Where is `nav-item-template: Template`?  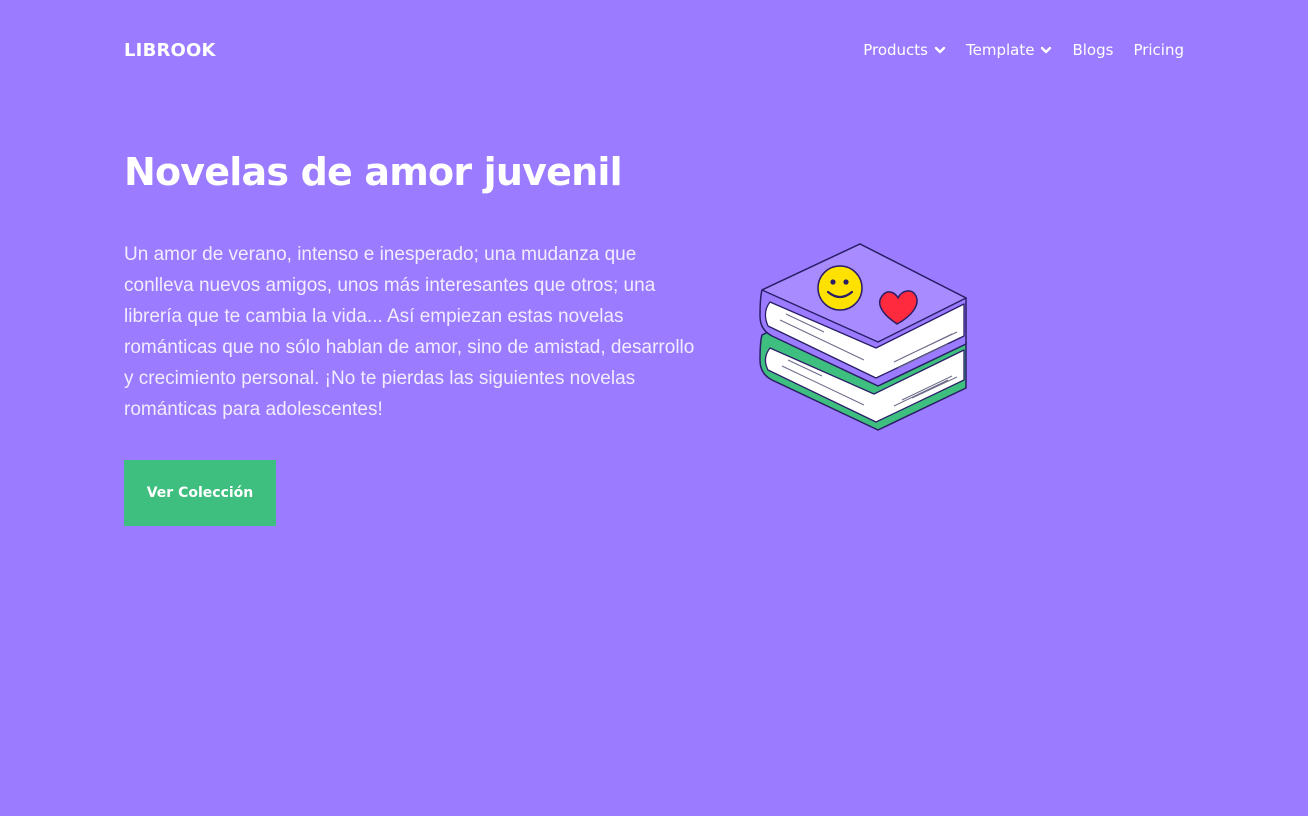 nav-item-template: Template is located at coordinates (1009, 50).